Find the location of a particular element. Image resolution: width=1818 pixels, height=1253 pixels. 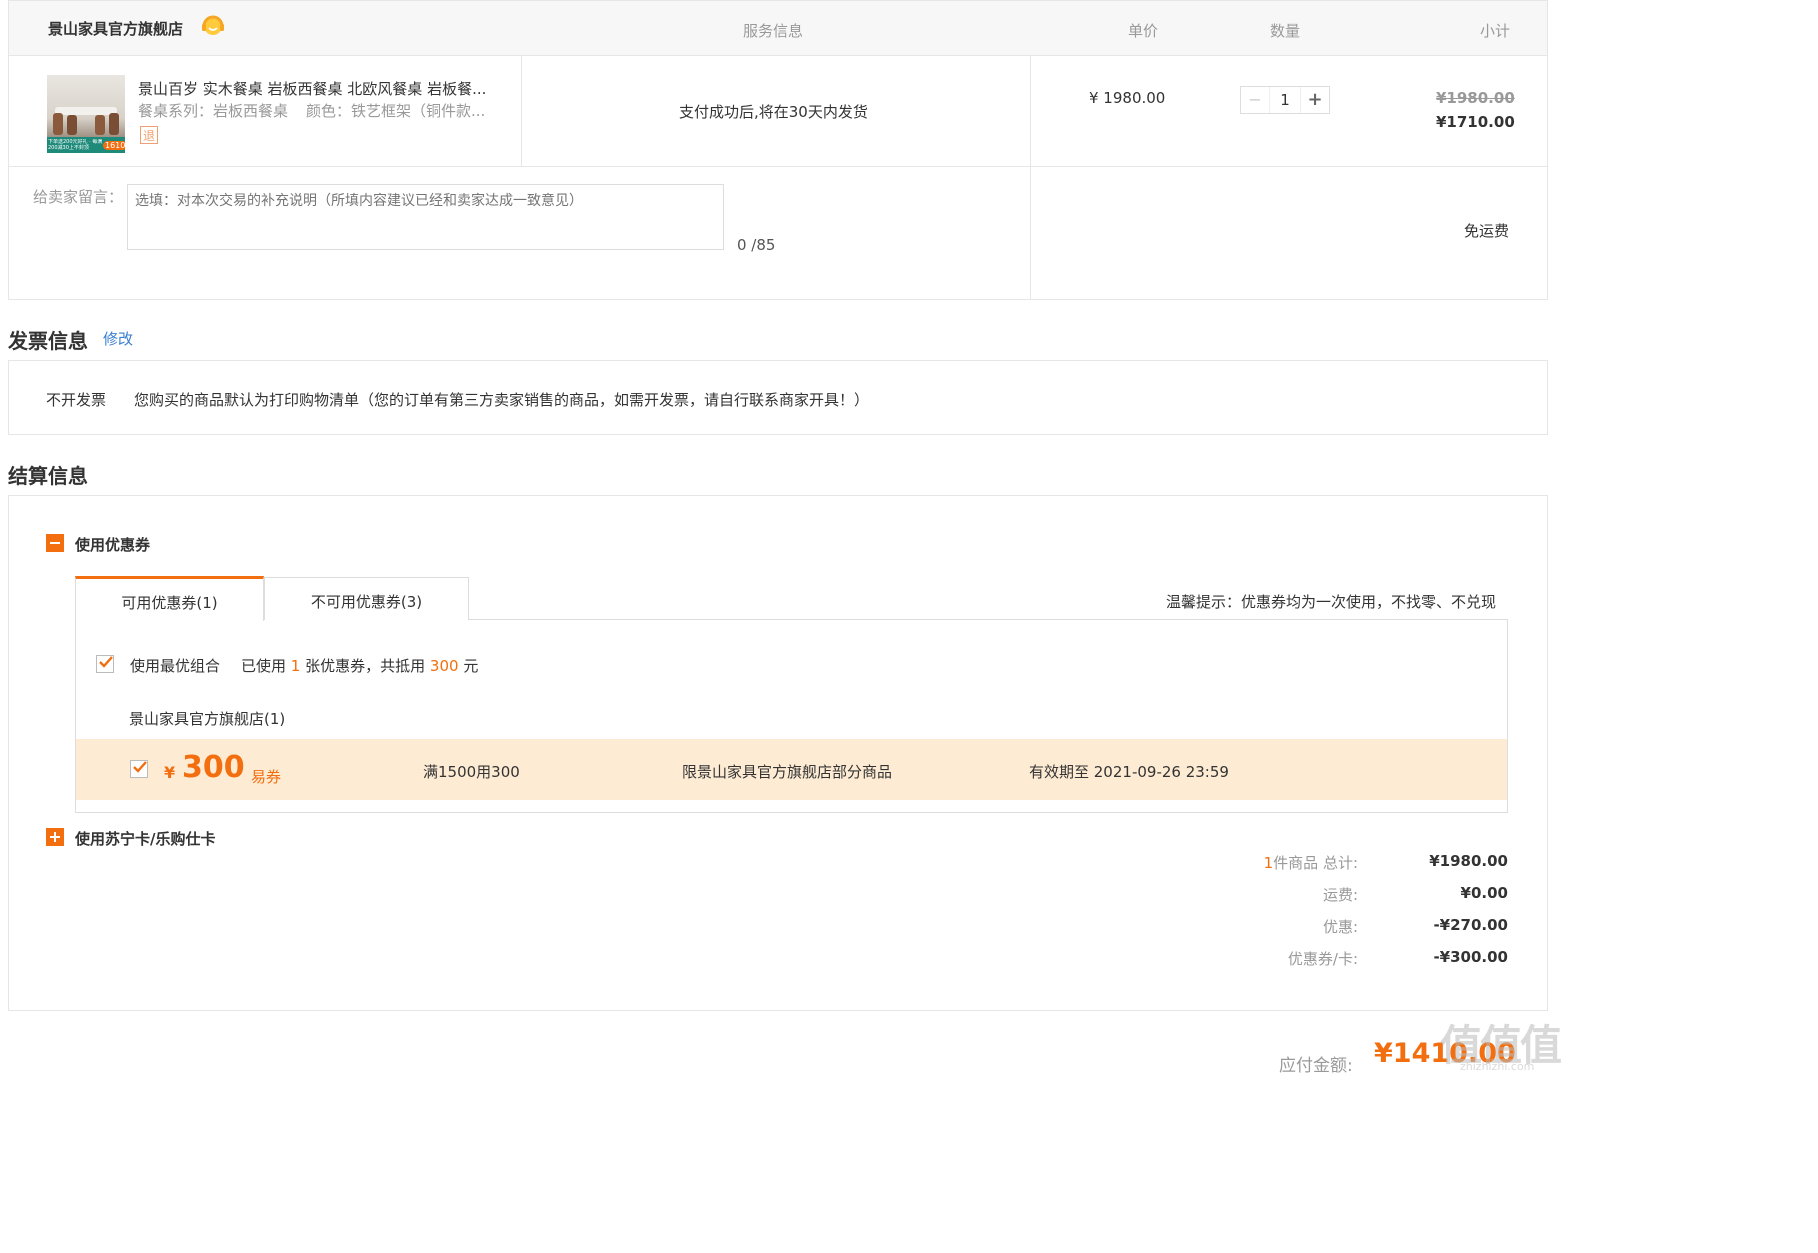

shipping-free: 免运费 is located at coordinates (1487, 231).